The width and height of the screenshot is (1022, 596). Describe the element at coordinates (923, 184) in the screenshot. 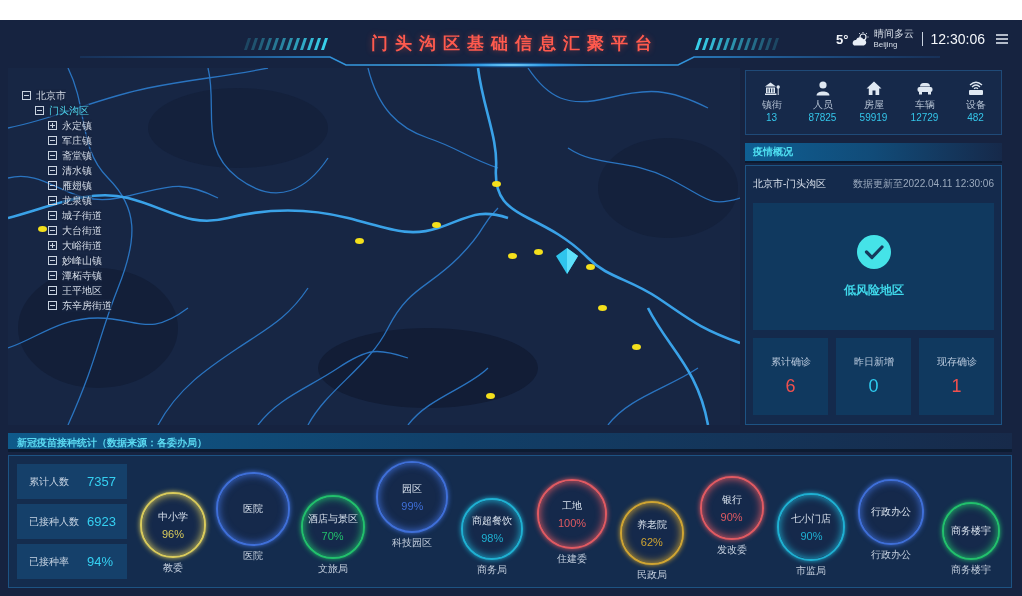

I see `update-time: 数据更新至2022.04.11 12:30:06` at that location.